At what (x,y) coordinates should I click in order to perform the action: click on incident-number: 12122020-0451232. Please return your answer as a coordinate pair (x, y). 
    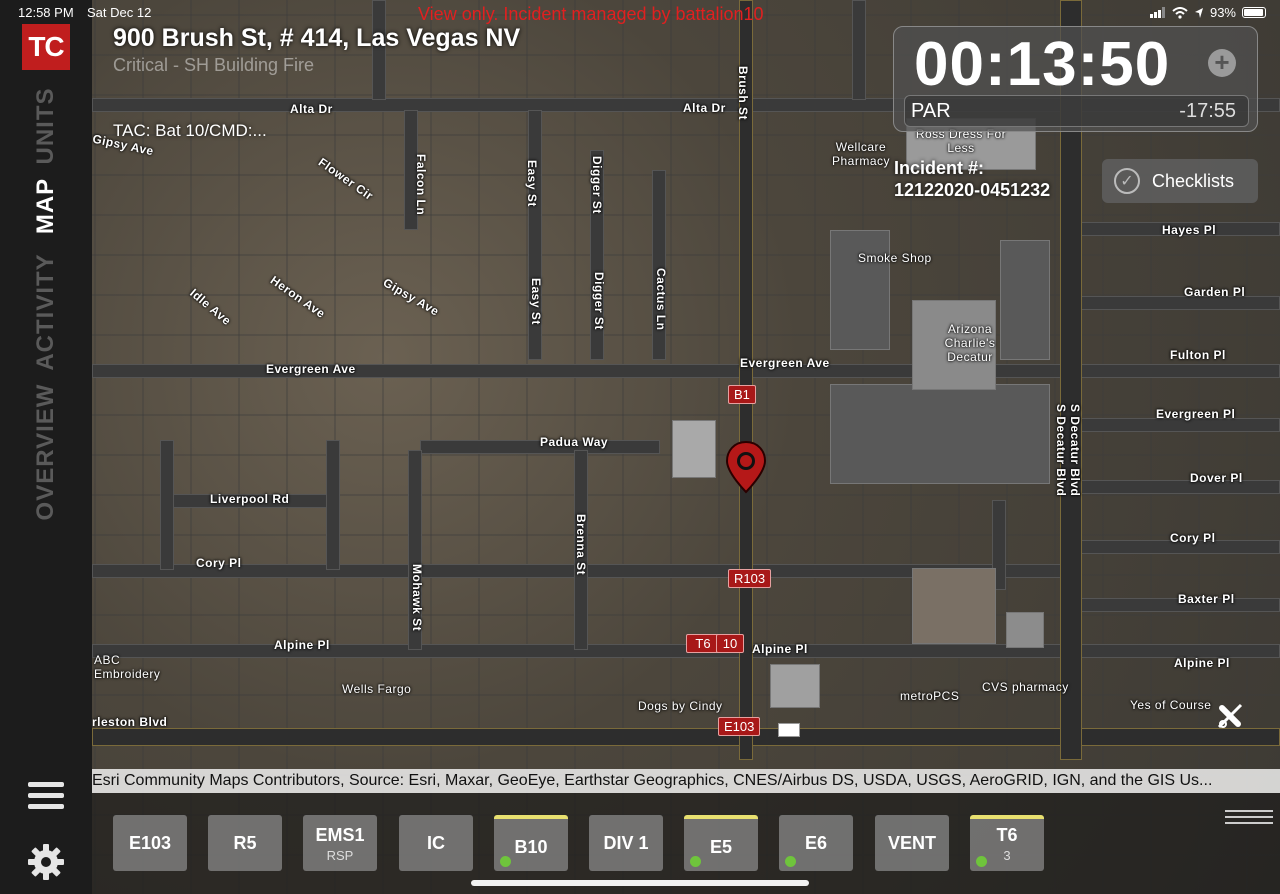
    Looking at the image, I should click on (972, 190).